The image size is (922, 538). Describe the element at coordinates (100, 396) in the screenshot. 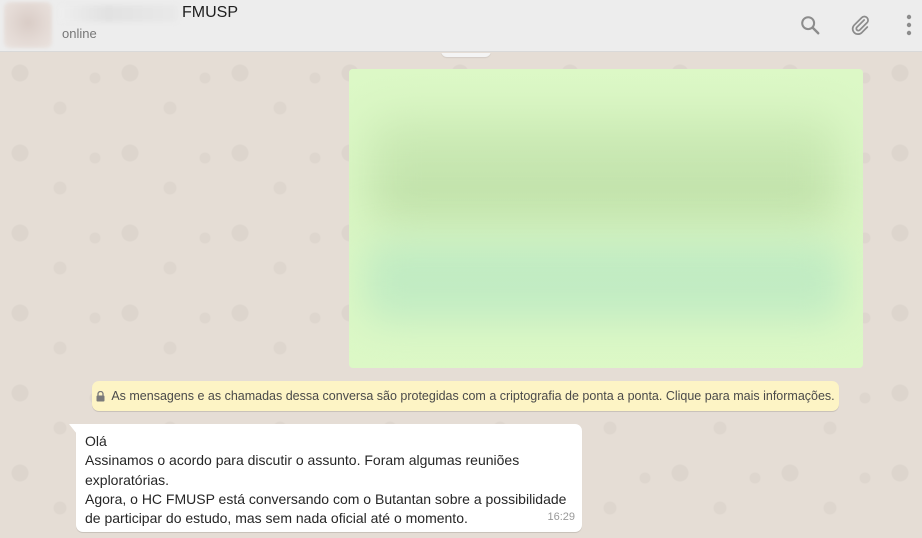

I see `lock-icon` at that location.